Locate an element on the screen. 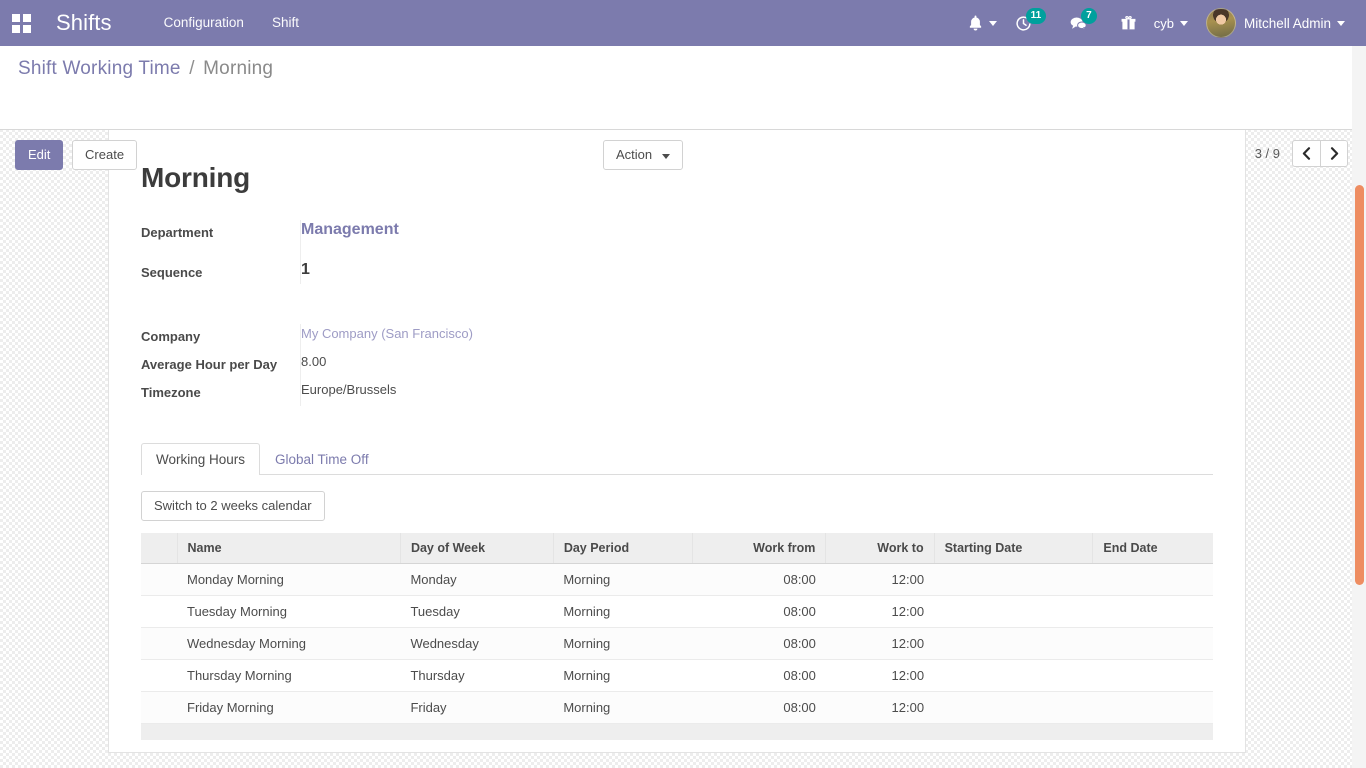 The height and width of the screenshot is (768, 1366). column-header-day-of-week: Day of Week is located at coordinates (477, 548).